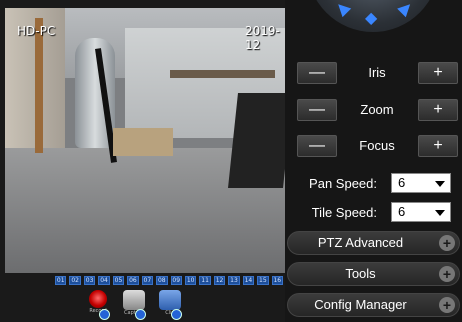 The width and height of the screenshot is (462, 322). What do you see at coordinates (147, 280) in the screenshot?
I see `channel-button: 07` at bounding box center [147, 280].